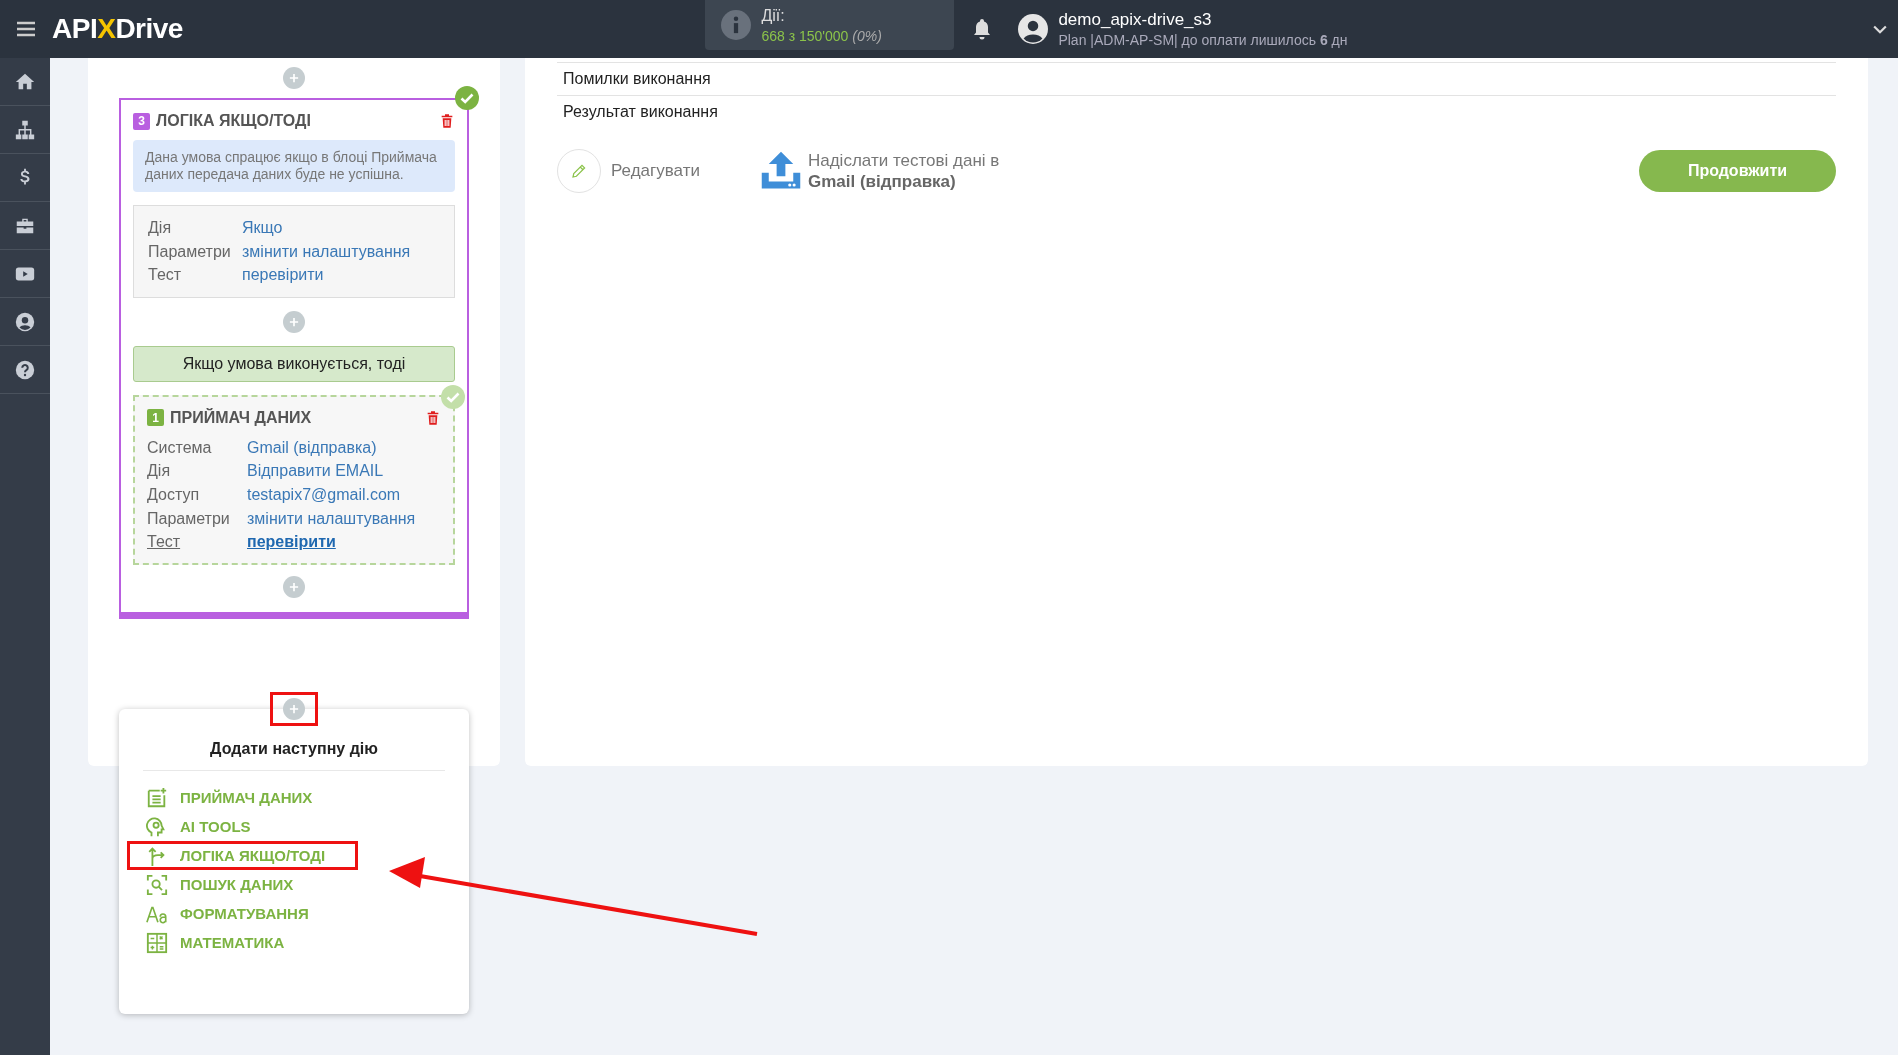 This screenshot has width=1898, height=1055. I want to click on block-title: ПРИЙМАЧ ДАНИХ, so click(241, 417).